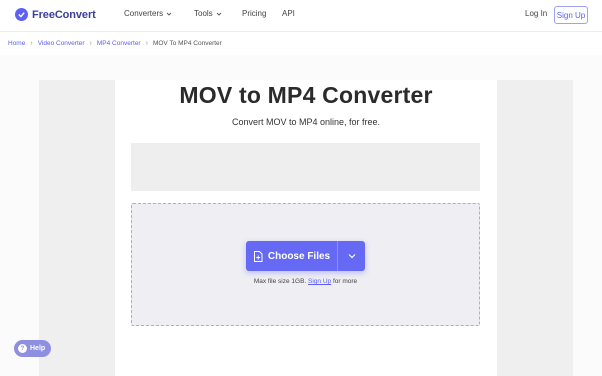 The image size is (602, 376). What do you see at coordinates (203, 13) in the screenshot?
I see `nav-tools-label: Tools` at bounding box center [203, 13].